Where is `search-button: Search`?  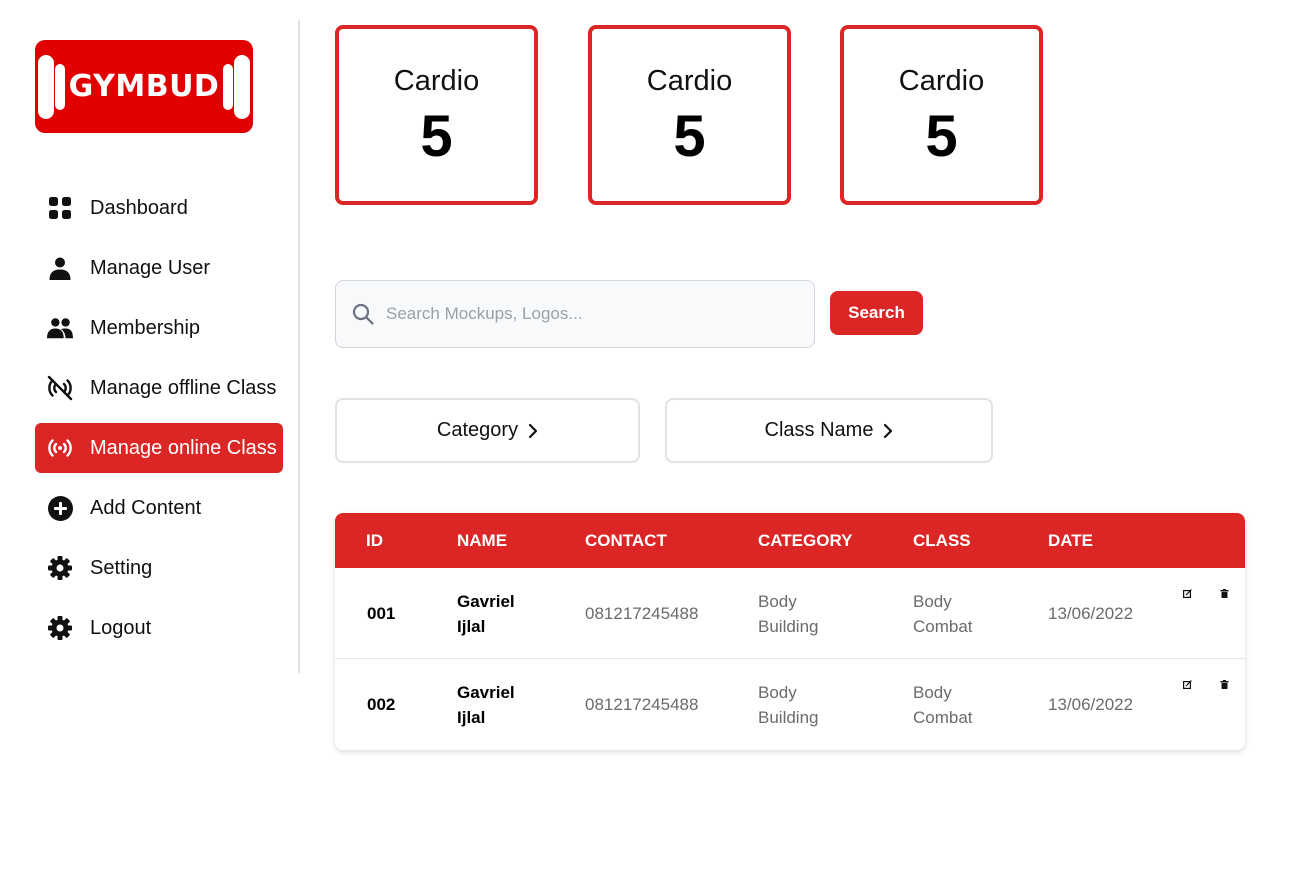 search-button: Search is located at coordinates (876, 313).